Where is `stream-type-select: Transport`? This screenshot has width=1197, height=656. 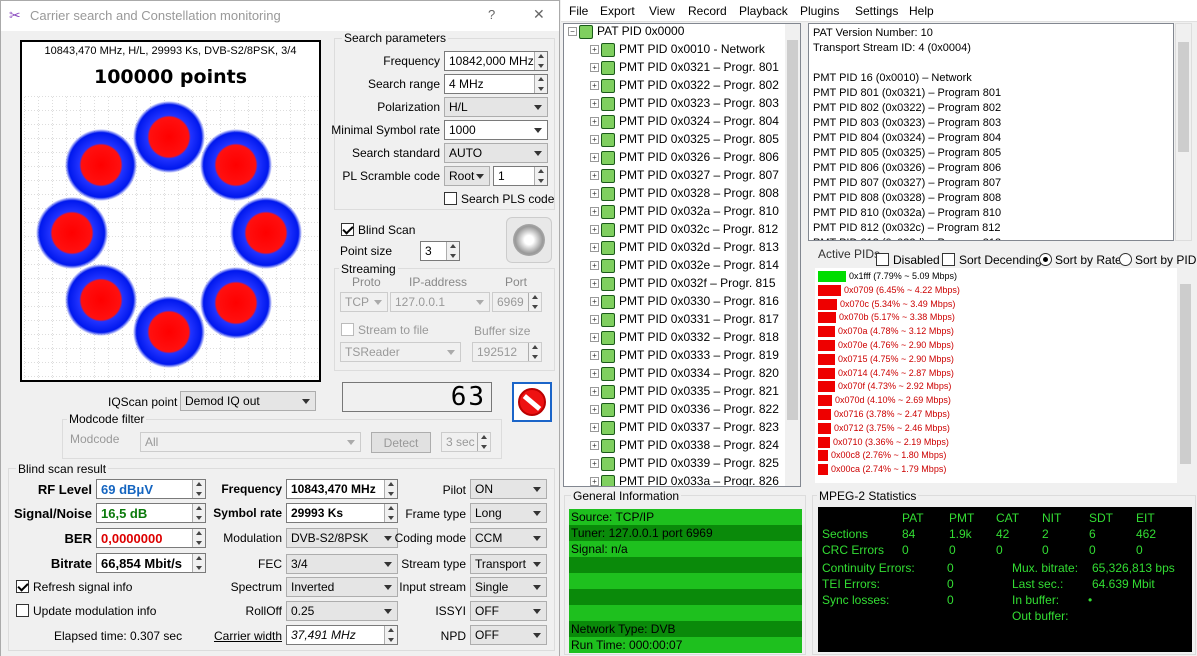
stream-type-select: Transport is located at coordinates (508, 564).